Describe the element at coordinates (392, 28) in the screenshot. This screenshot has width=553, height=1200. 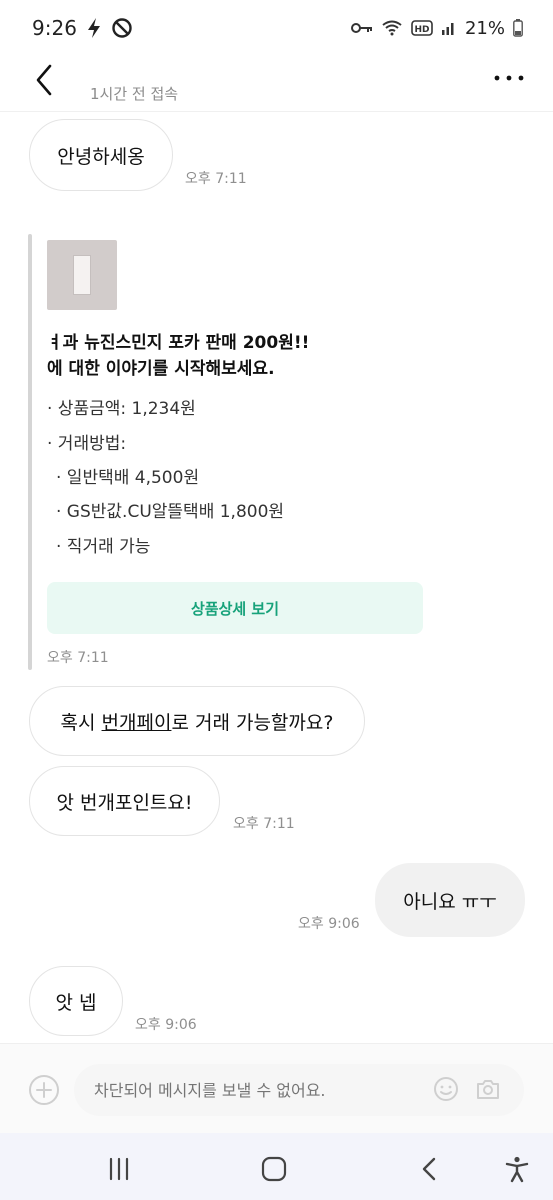
I see `wifi-icon` at that location.